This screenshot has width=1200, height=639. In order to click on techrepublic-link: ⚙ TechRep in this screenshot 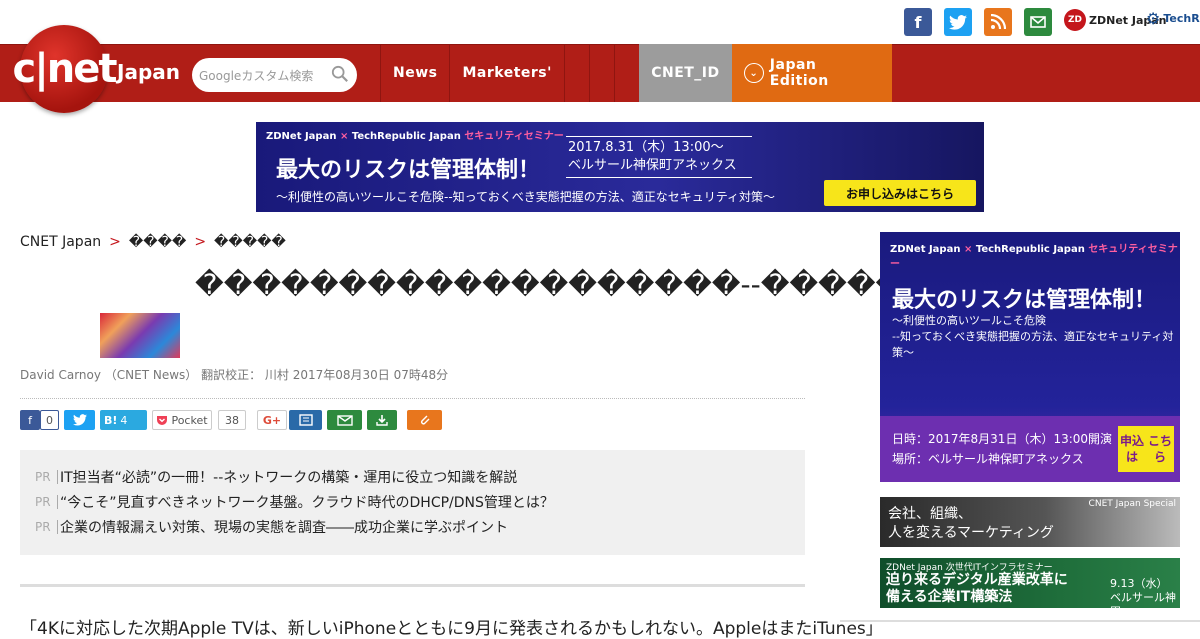, I will do `click(1173, 18)`.